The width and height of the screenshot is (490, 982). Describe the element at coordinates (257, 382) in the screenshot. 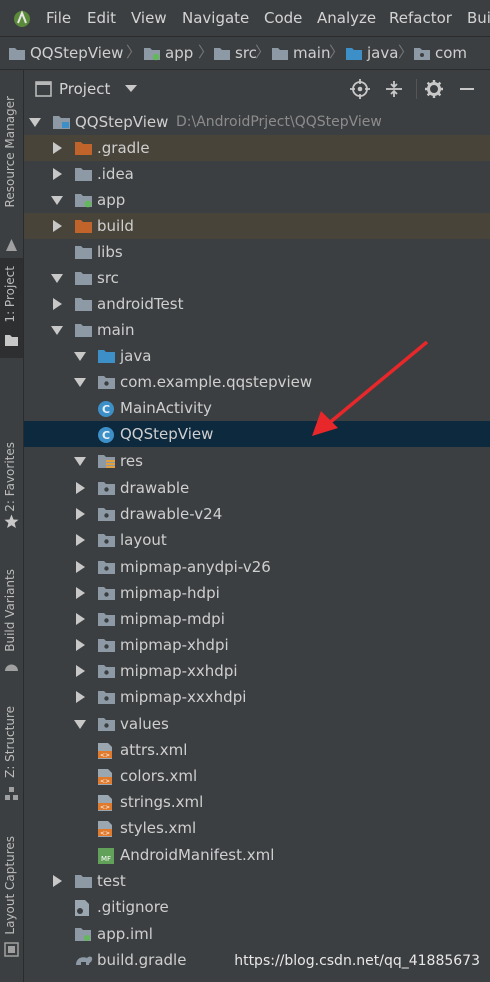

I see `tree-item: com.example.qqstepview` at that location.